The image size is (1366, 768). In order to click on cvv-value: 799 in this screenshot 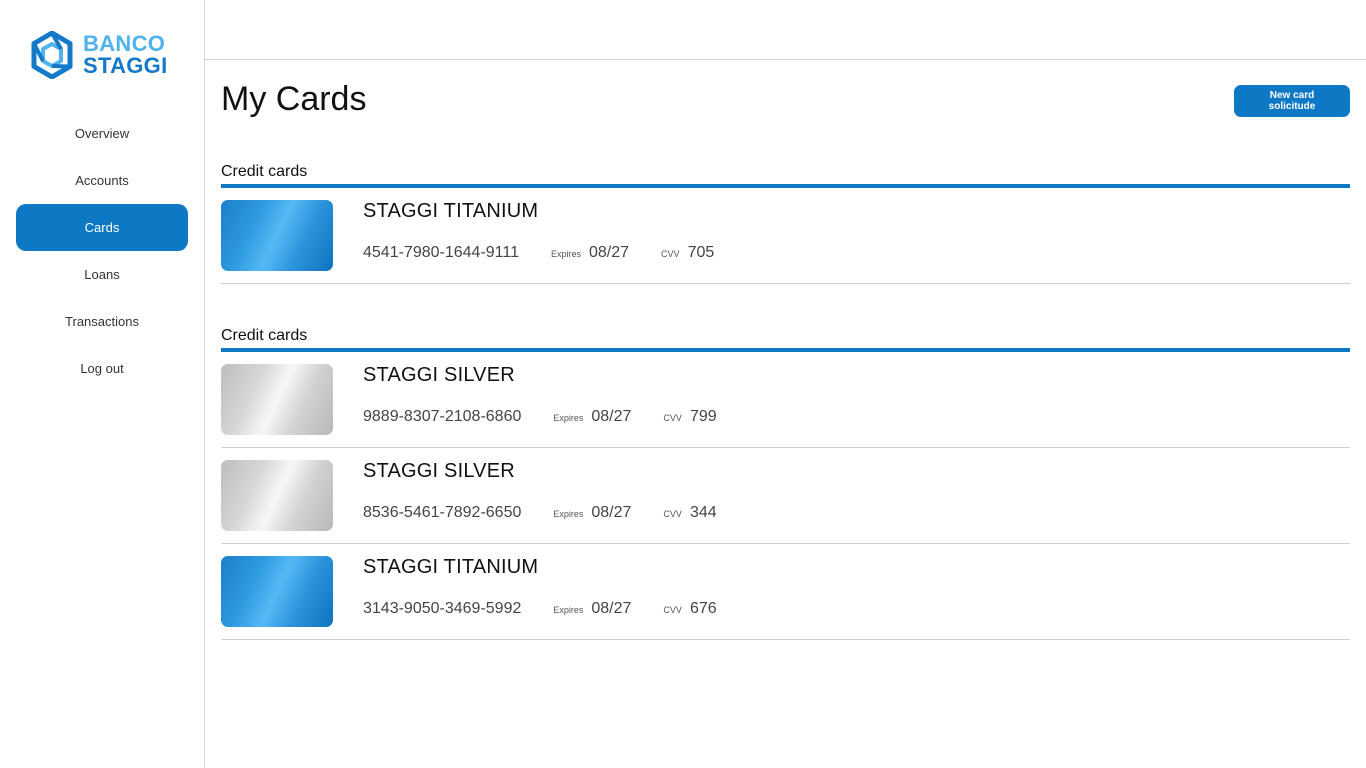, I will do `click(703, 416)`.